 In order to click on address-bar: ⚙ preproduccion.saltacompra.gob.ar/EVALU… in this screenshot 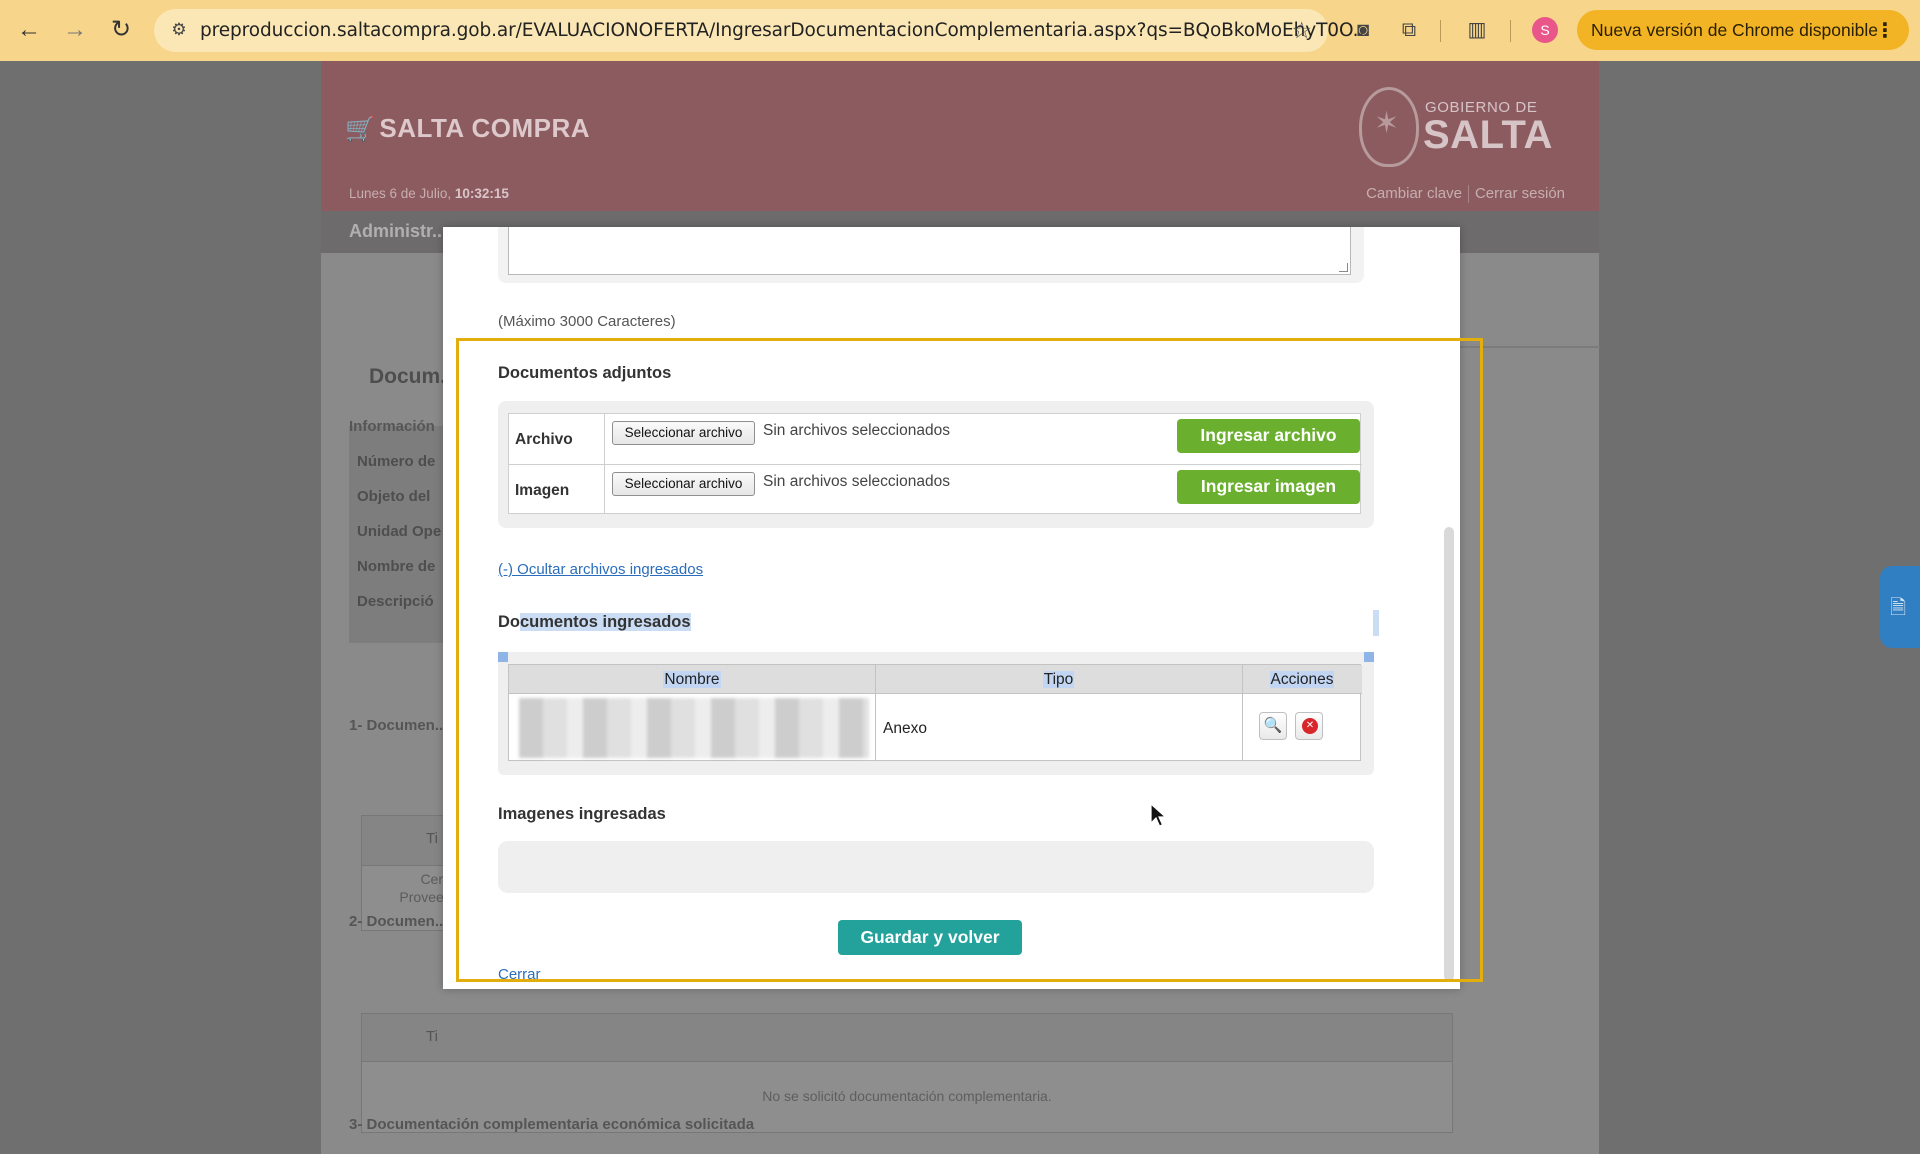, I will do `click(762, 30)`.